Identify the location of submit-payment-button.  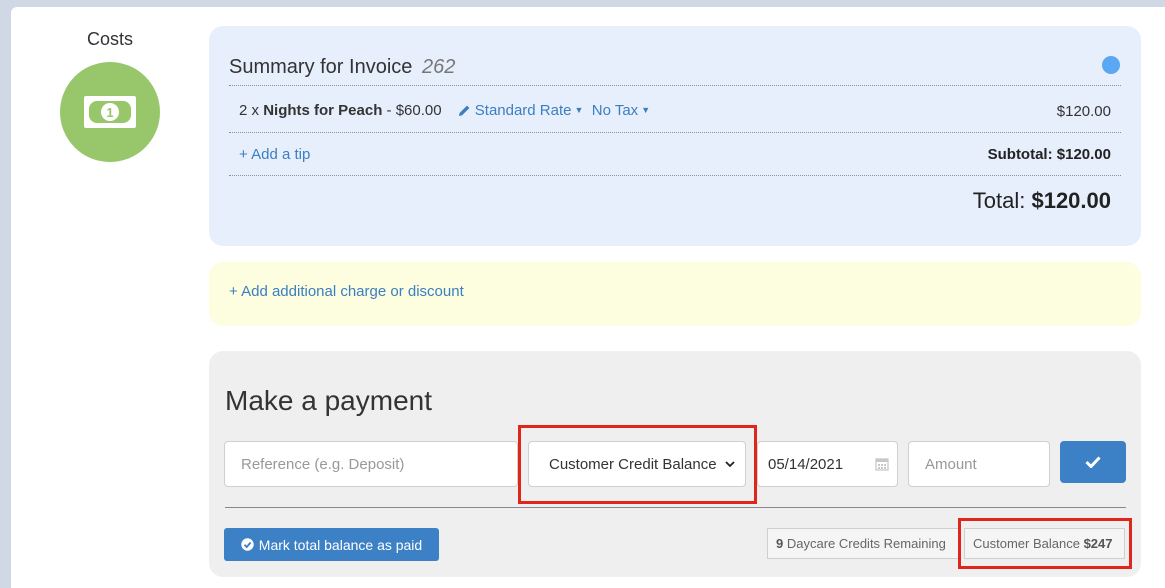
(1093, 462).